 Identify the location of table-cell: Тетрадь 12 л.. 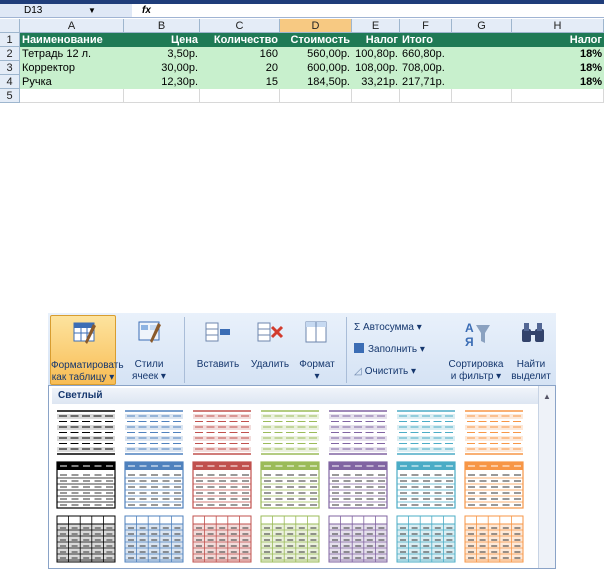
(72, 54).